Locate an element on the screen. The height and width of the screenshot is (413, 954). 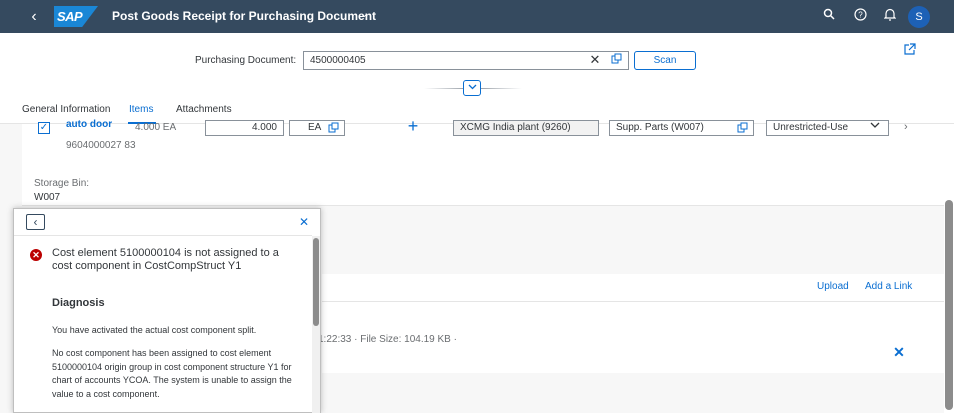
upload-link: Upload is located at coordinates (833, 286).